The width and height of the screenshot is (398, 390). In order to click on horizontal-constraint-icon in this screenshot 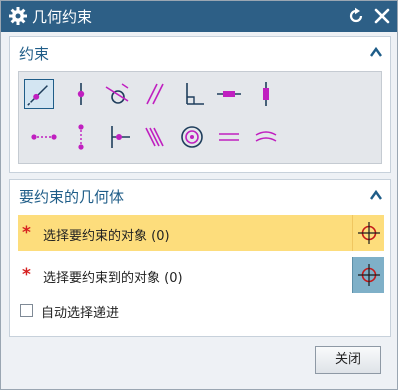, I will do `click(229, 94)`.